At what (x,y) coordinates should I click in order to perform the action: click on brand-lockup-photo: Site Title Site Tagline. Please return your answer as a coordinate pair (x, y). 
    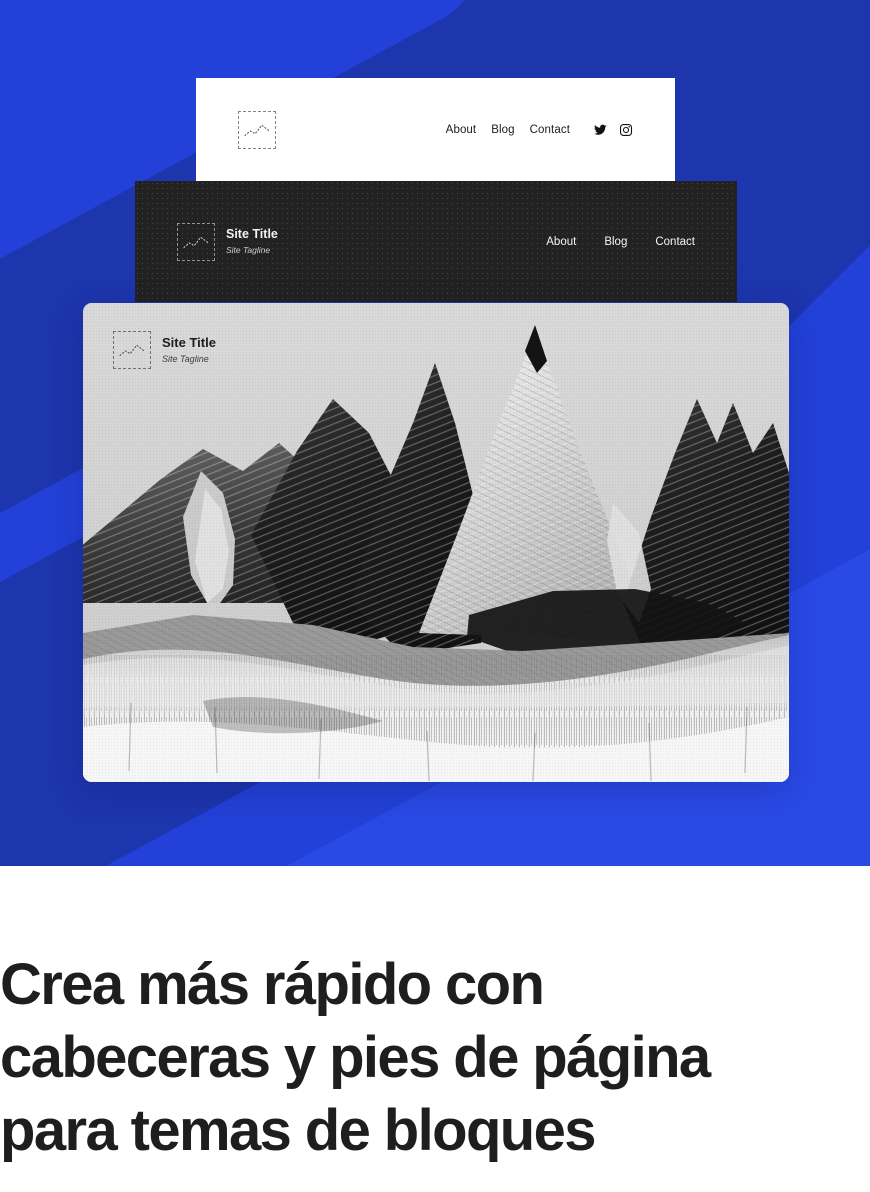
    Looking at the image, I should click on (164, 350).